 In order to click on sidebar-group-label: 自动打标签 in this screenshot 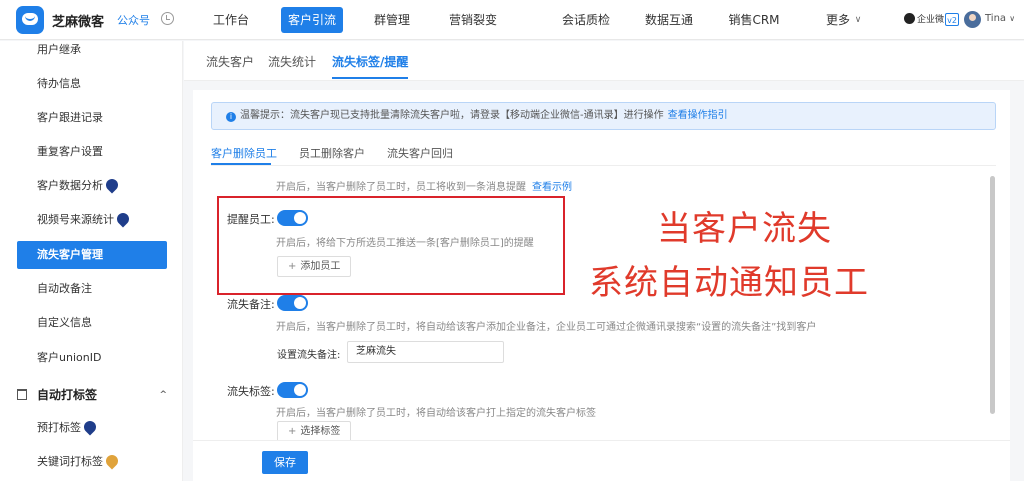, I will do `click(67, 395)`.